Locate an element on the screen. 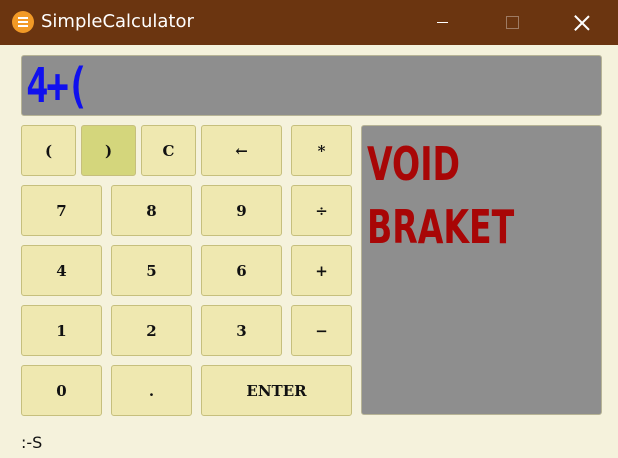 The width and height of the screenshot is (618, 458). digit-2-button: 2 is located at coordinates (151, 330).